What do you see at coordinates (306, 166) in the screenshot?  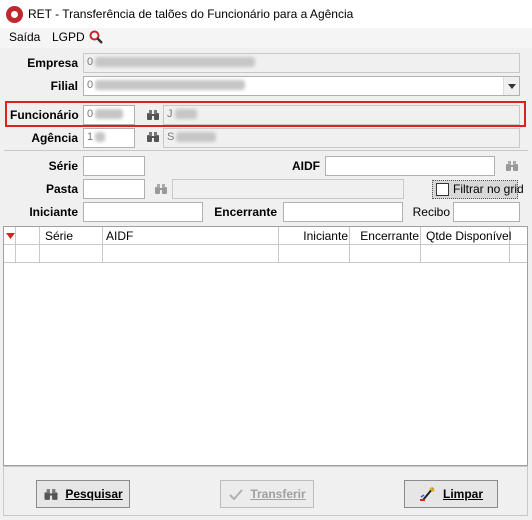 I see `aidf-label: AIDF` at bounding box center [306, 166].